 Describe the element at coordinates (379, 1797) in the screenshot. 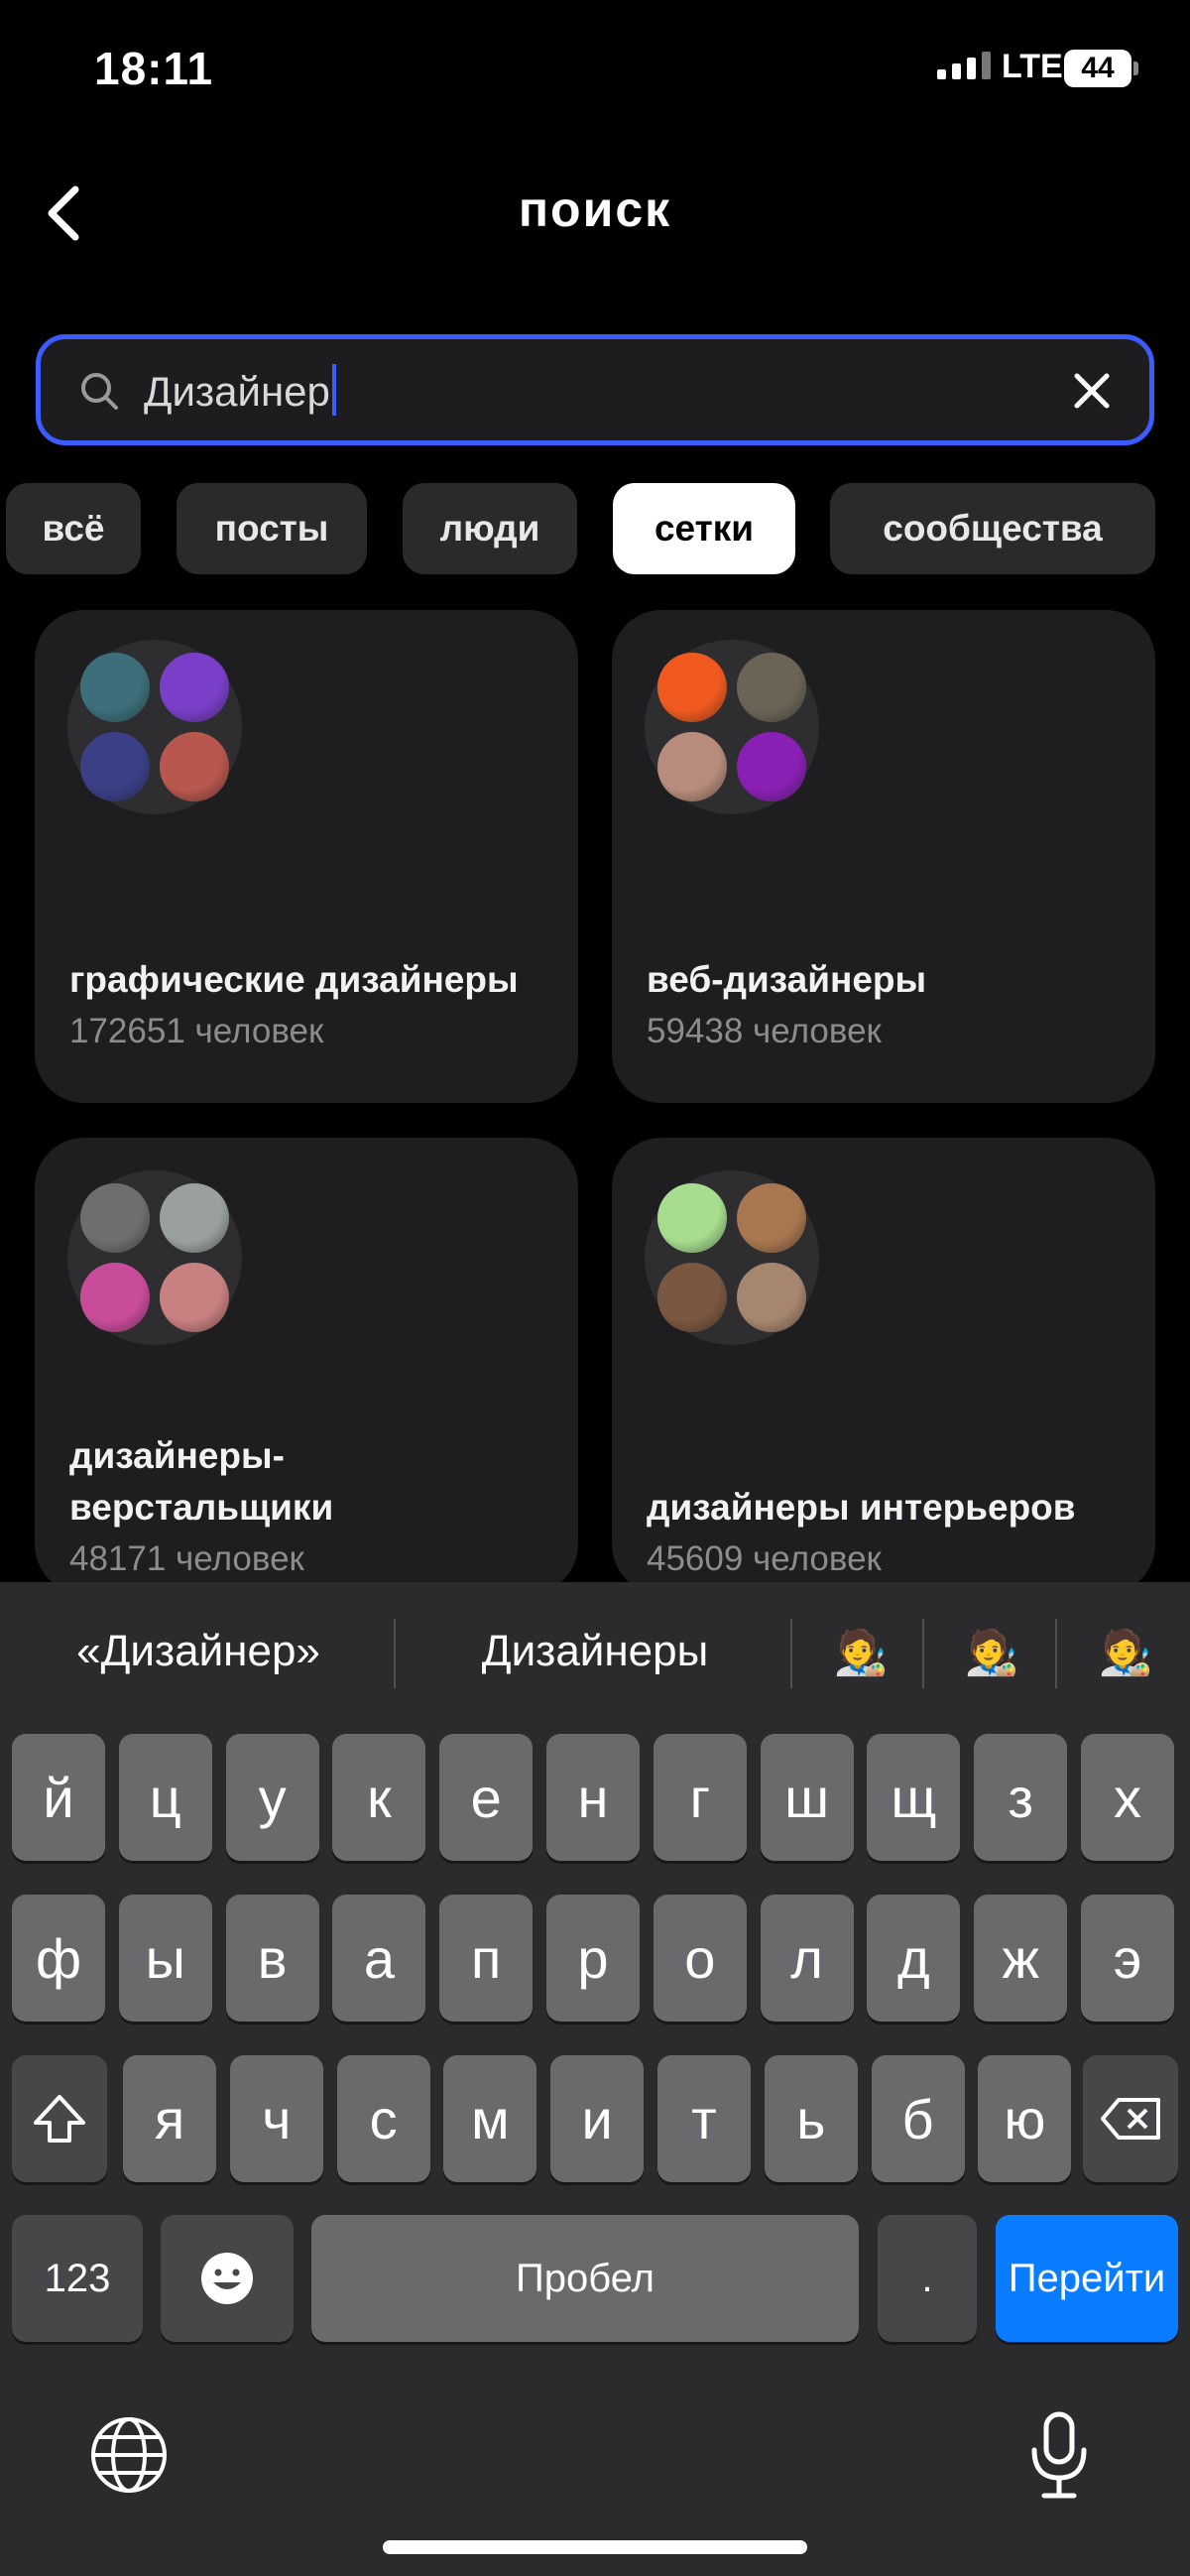

I see `key-к: к` at that location.